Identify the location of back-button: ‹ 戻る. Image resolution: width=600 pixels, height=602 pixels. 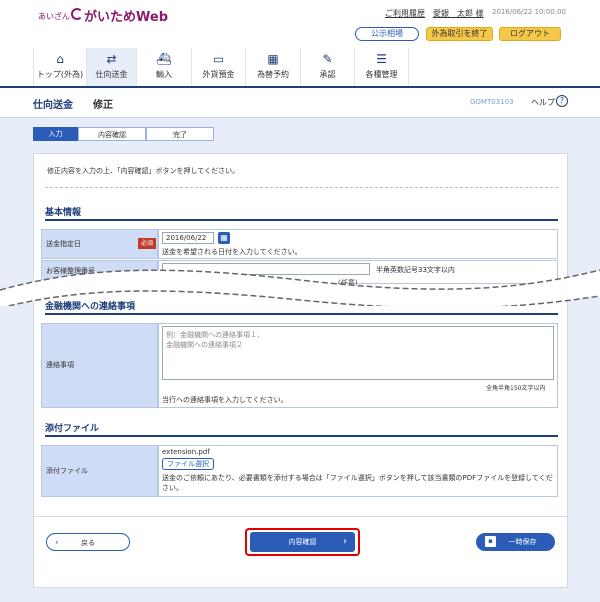
(88, 542).